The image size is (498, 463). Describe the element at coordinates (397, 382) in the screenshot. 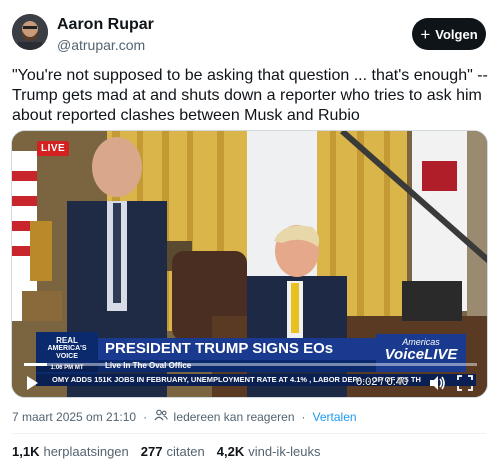

I see `duration: 0:40` at that location.